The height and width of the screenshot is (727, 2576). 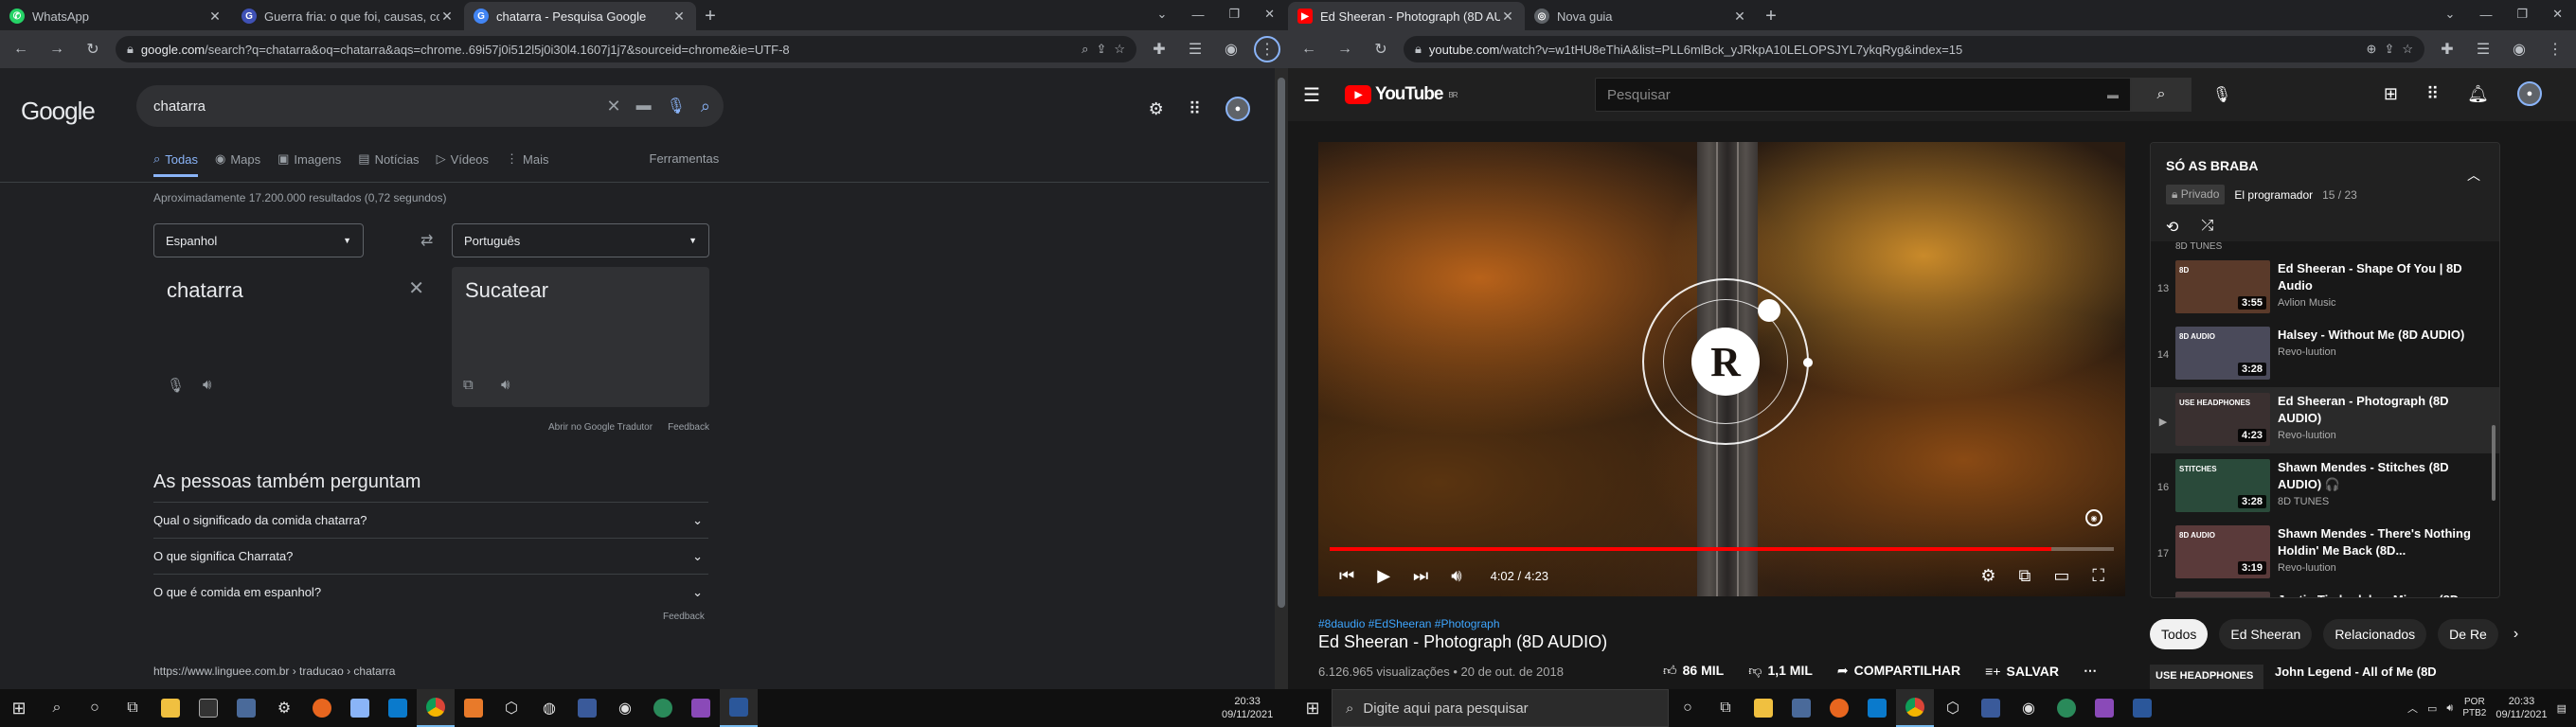 I want to click on menu-icon: ⋮, so click(x=2555, y=49).